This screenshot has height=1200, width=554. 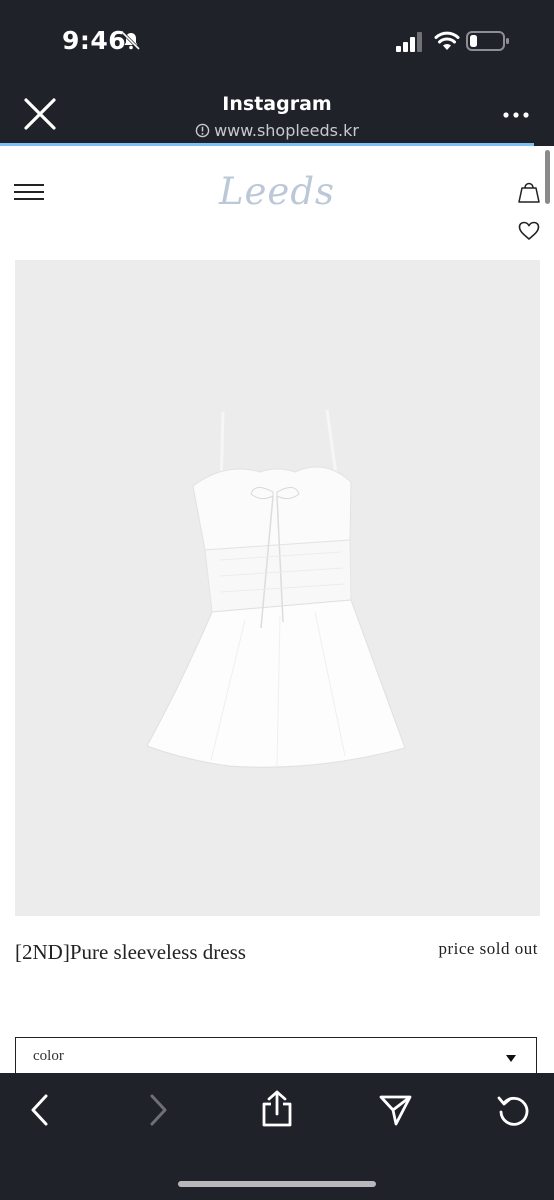 What do you see at coordinates (447, 40) in the screenshot?
I see `wifi-icon` at bounding box center [447, 40].